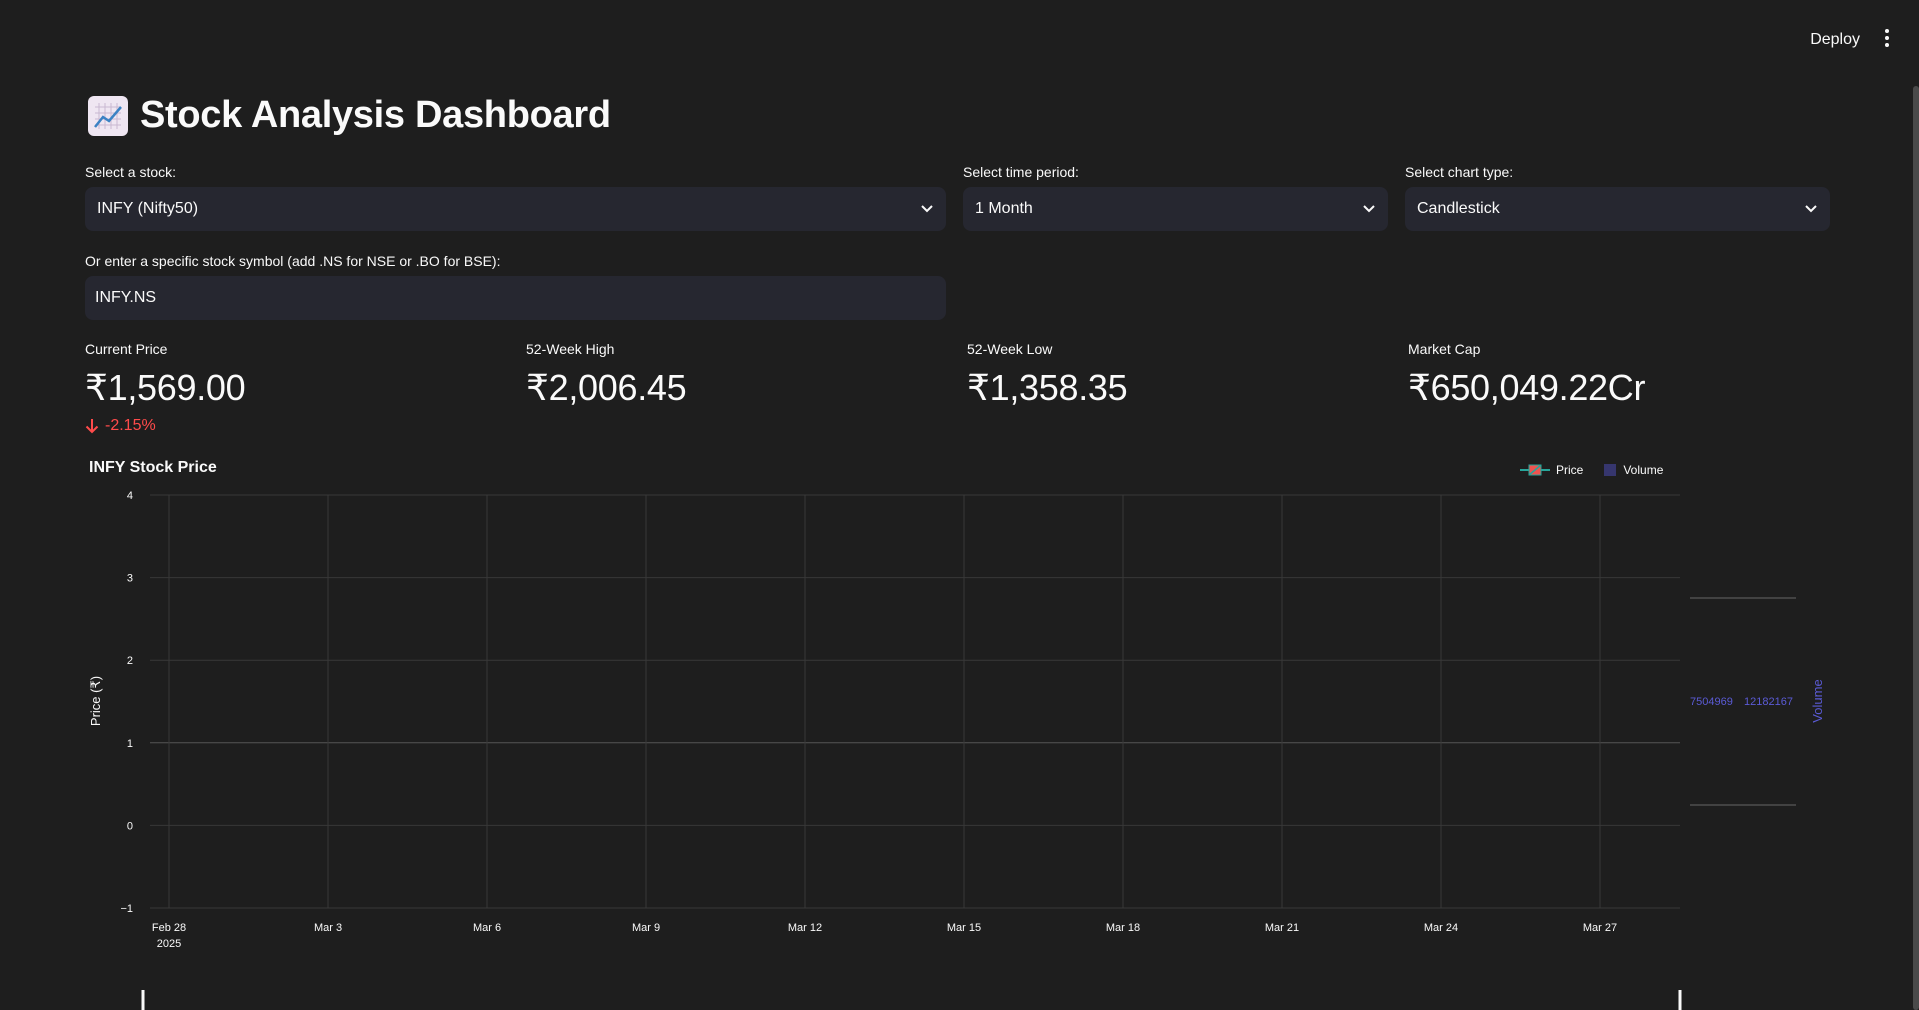 The width and height of the screenshot is (1919, 1010). What do you see at coordinates (1887, 38) in the screenshot?
I see `kebab-menu-icon` at bounding box center [1887, 38].